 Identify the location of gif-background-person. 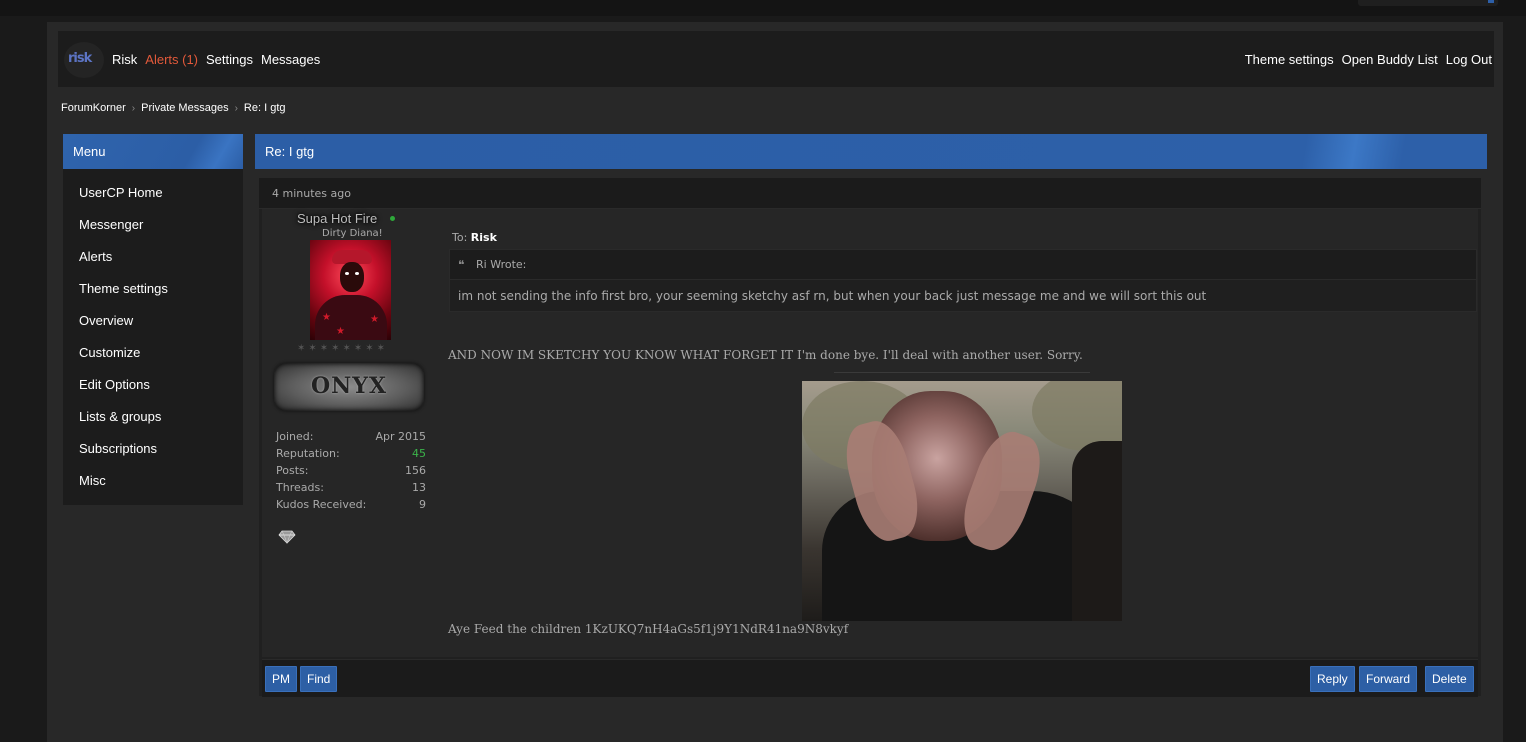
(1097, 531).